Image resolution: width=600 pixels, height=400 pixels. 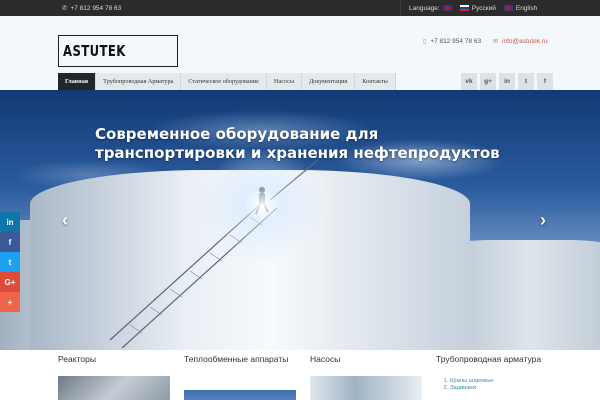 I want to click on valves-list: Краны шаровые Задвижки, so click(x=469, y=385).